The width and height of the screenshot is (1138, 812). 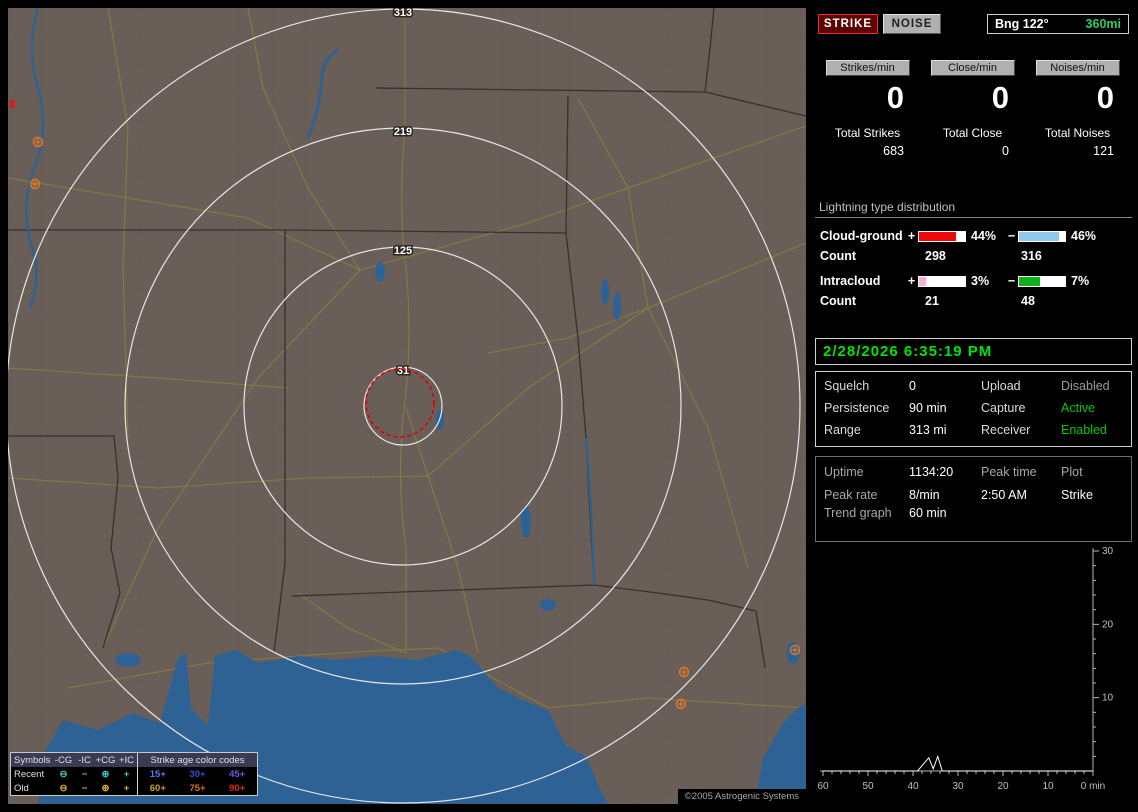 What do you see at coordinates (63, 760) in the screenshot?
I see `legend-col-neg-cg: -CG` at bounding box center [63, 760].